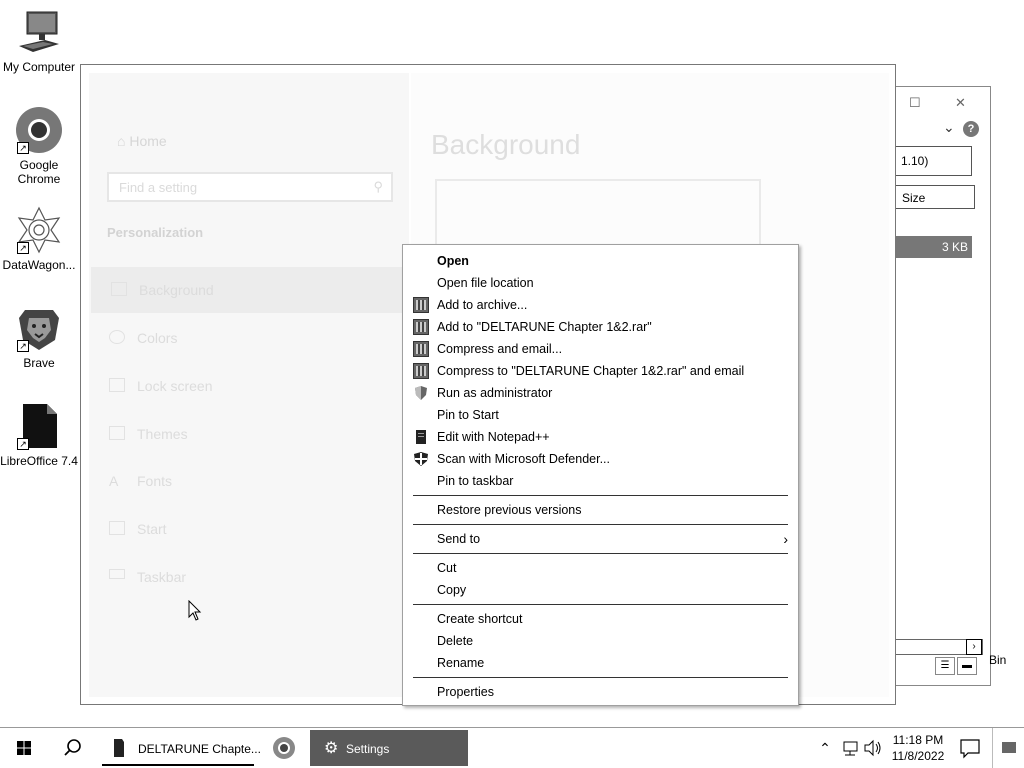 Image resolution: width=1024 pixels, height=768 pixels. Describe the element at coordinates (933, 161) in the screenshot. I see `address-bar: 1.10)` at that location.